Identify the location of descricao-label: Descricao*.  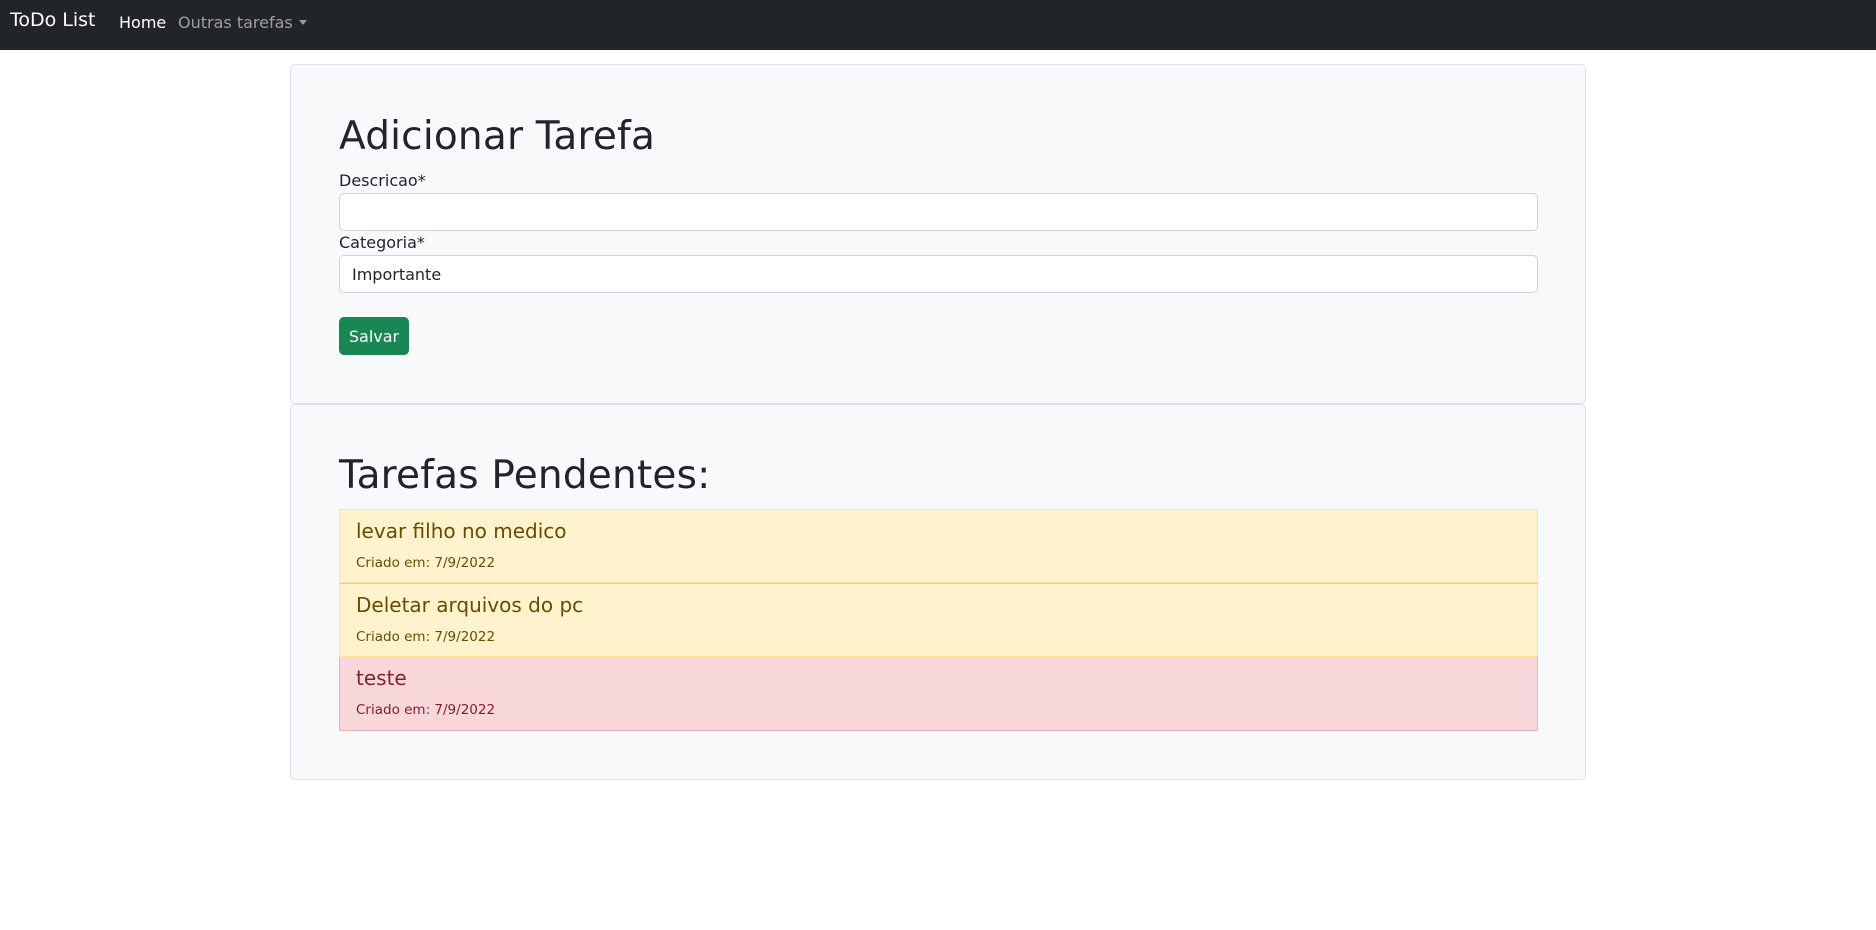
(382, 180).